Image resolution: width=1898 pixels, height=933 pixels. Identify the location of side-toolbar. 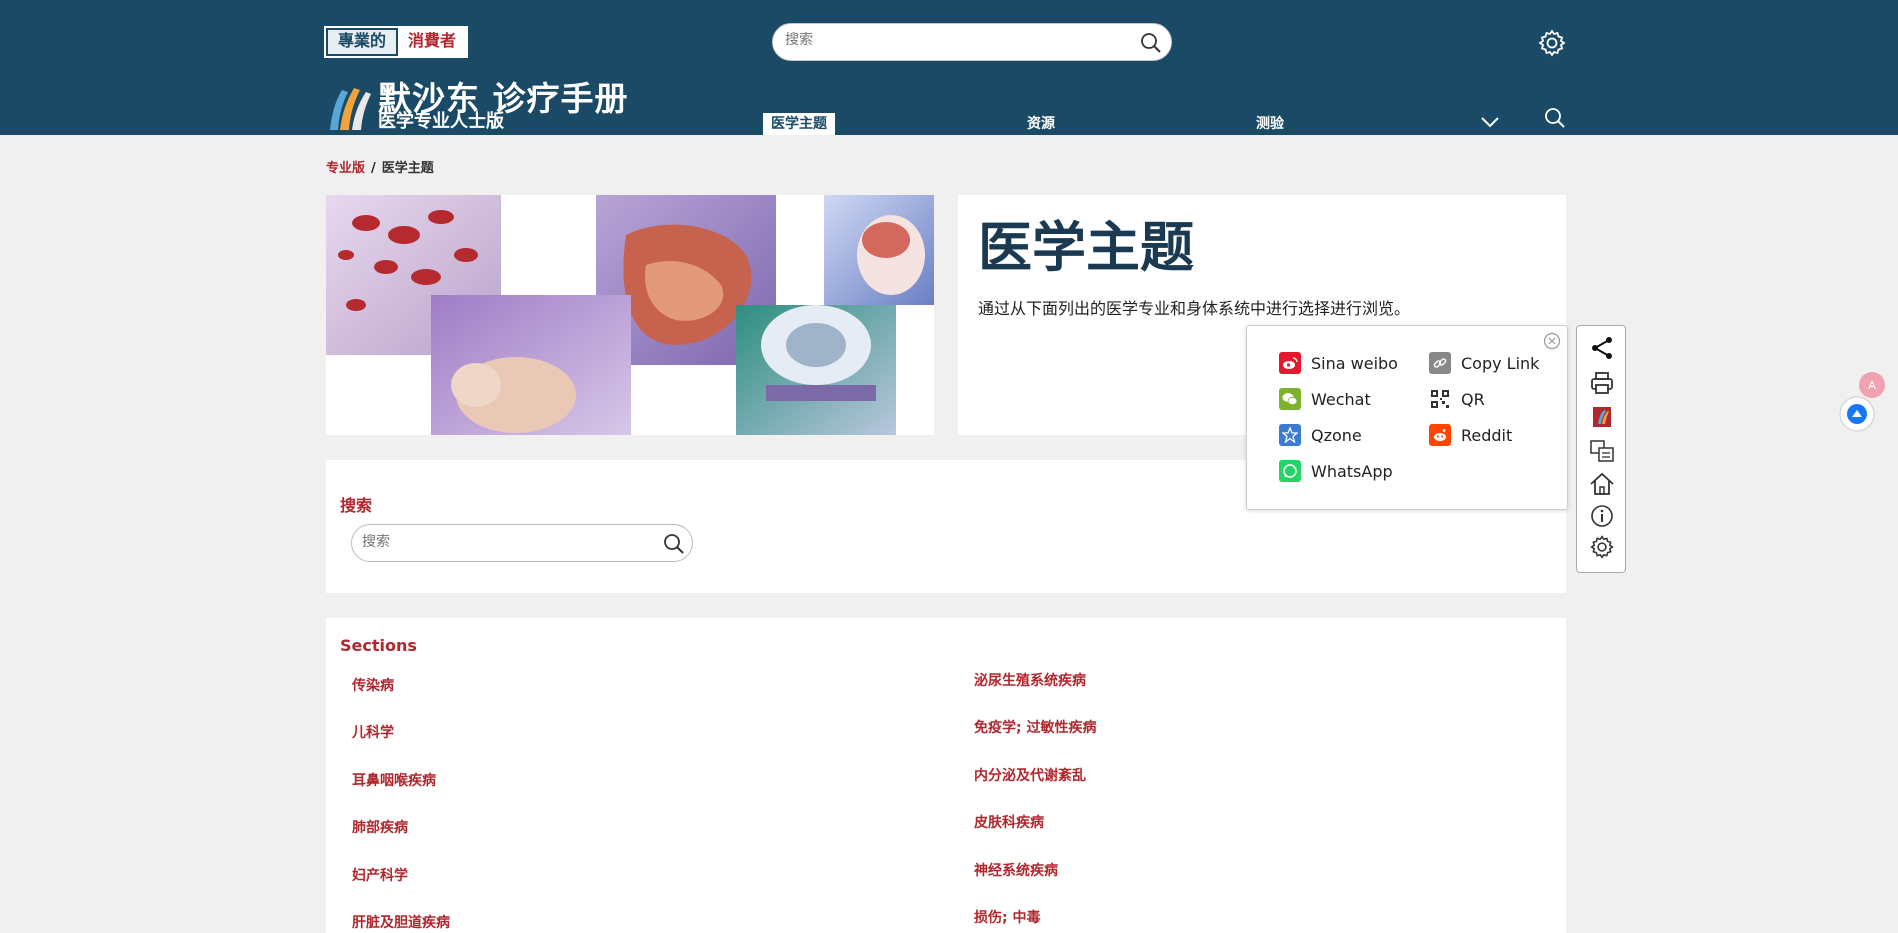
(1601, 449).